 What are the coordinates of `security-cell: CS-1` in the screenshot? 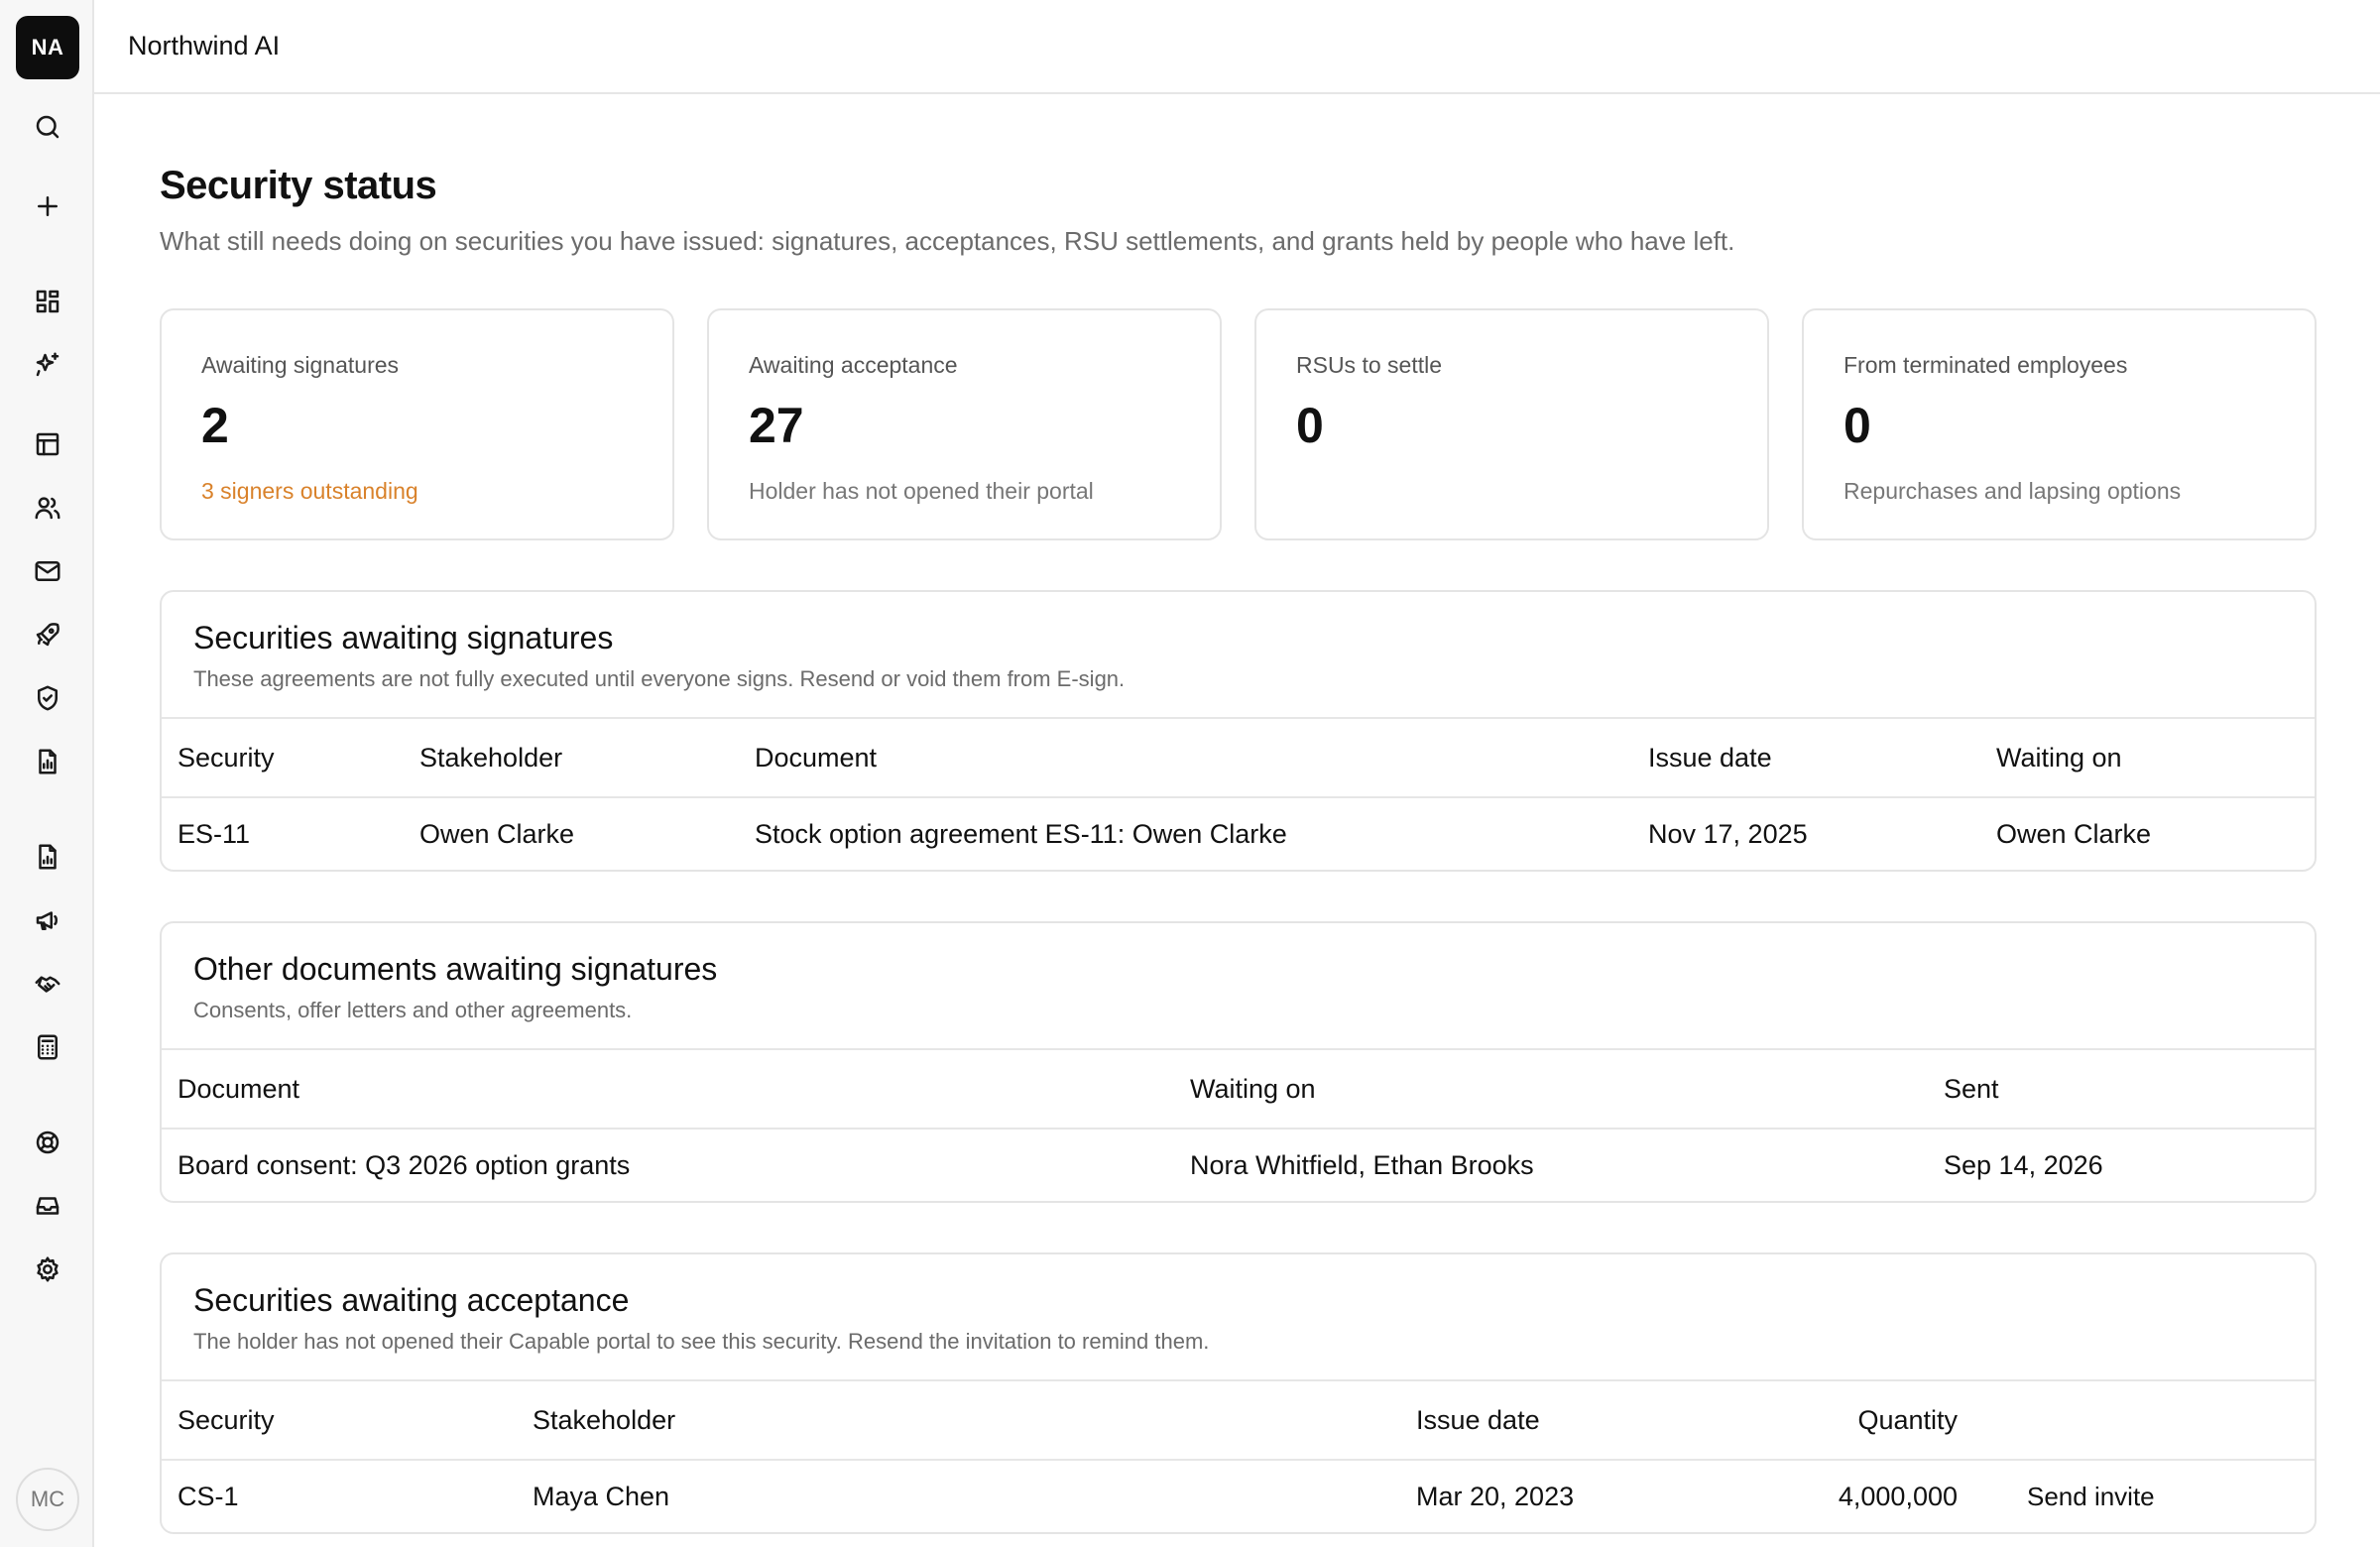 It's located at (208, 1496).